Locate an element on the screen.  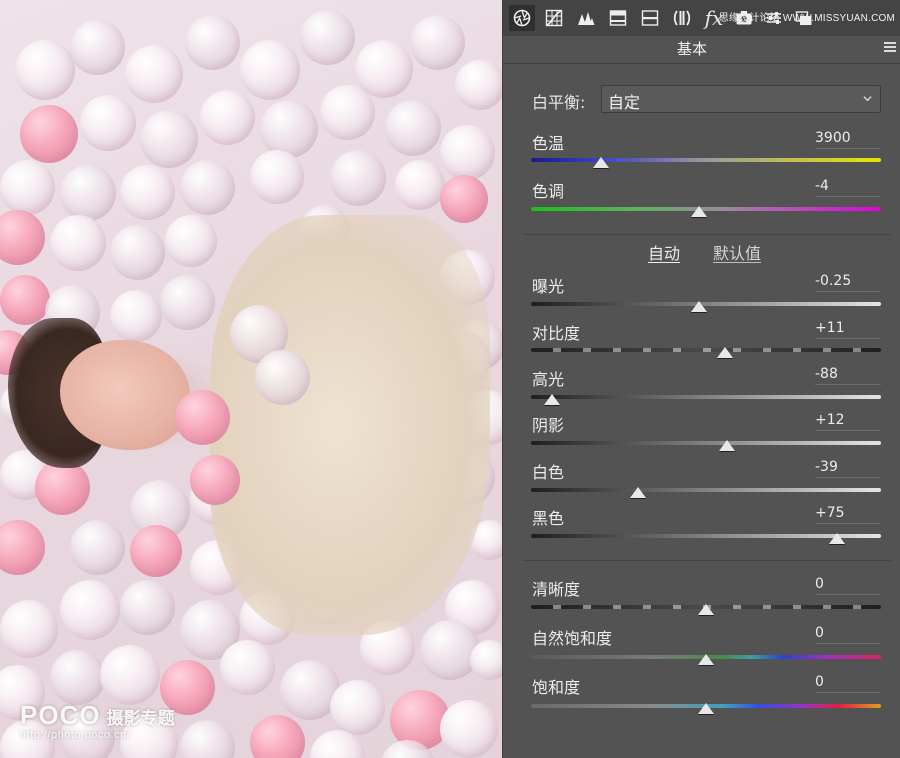
blacks-thumb is located at coordinates (837, 538).